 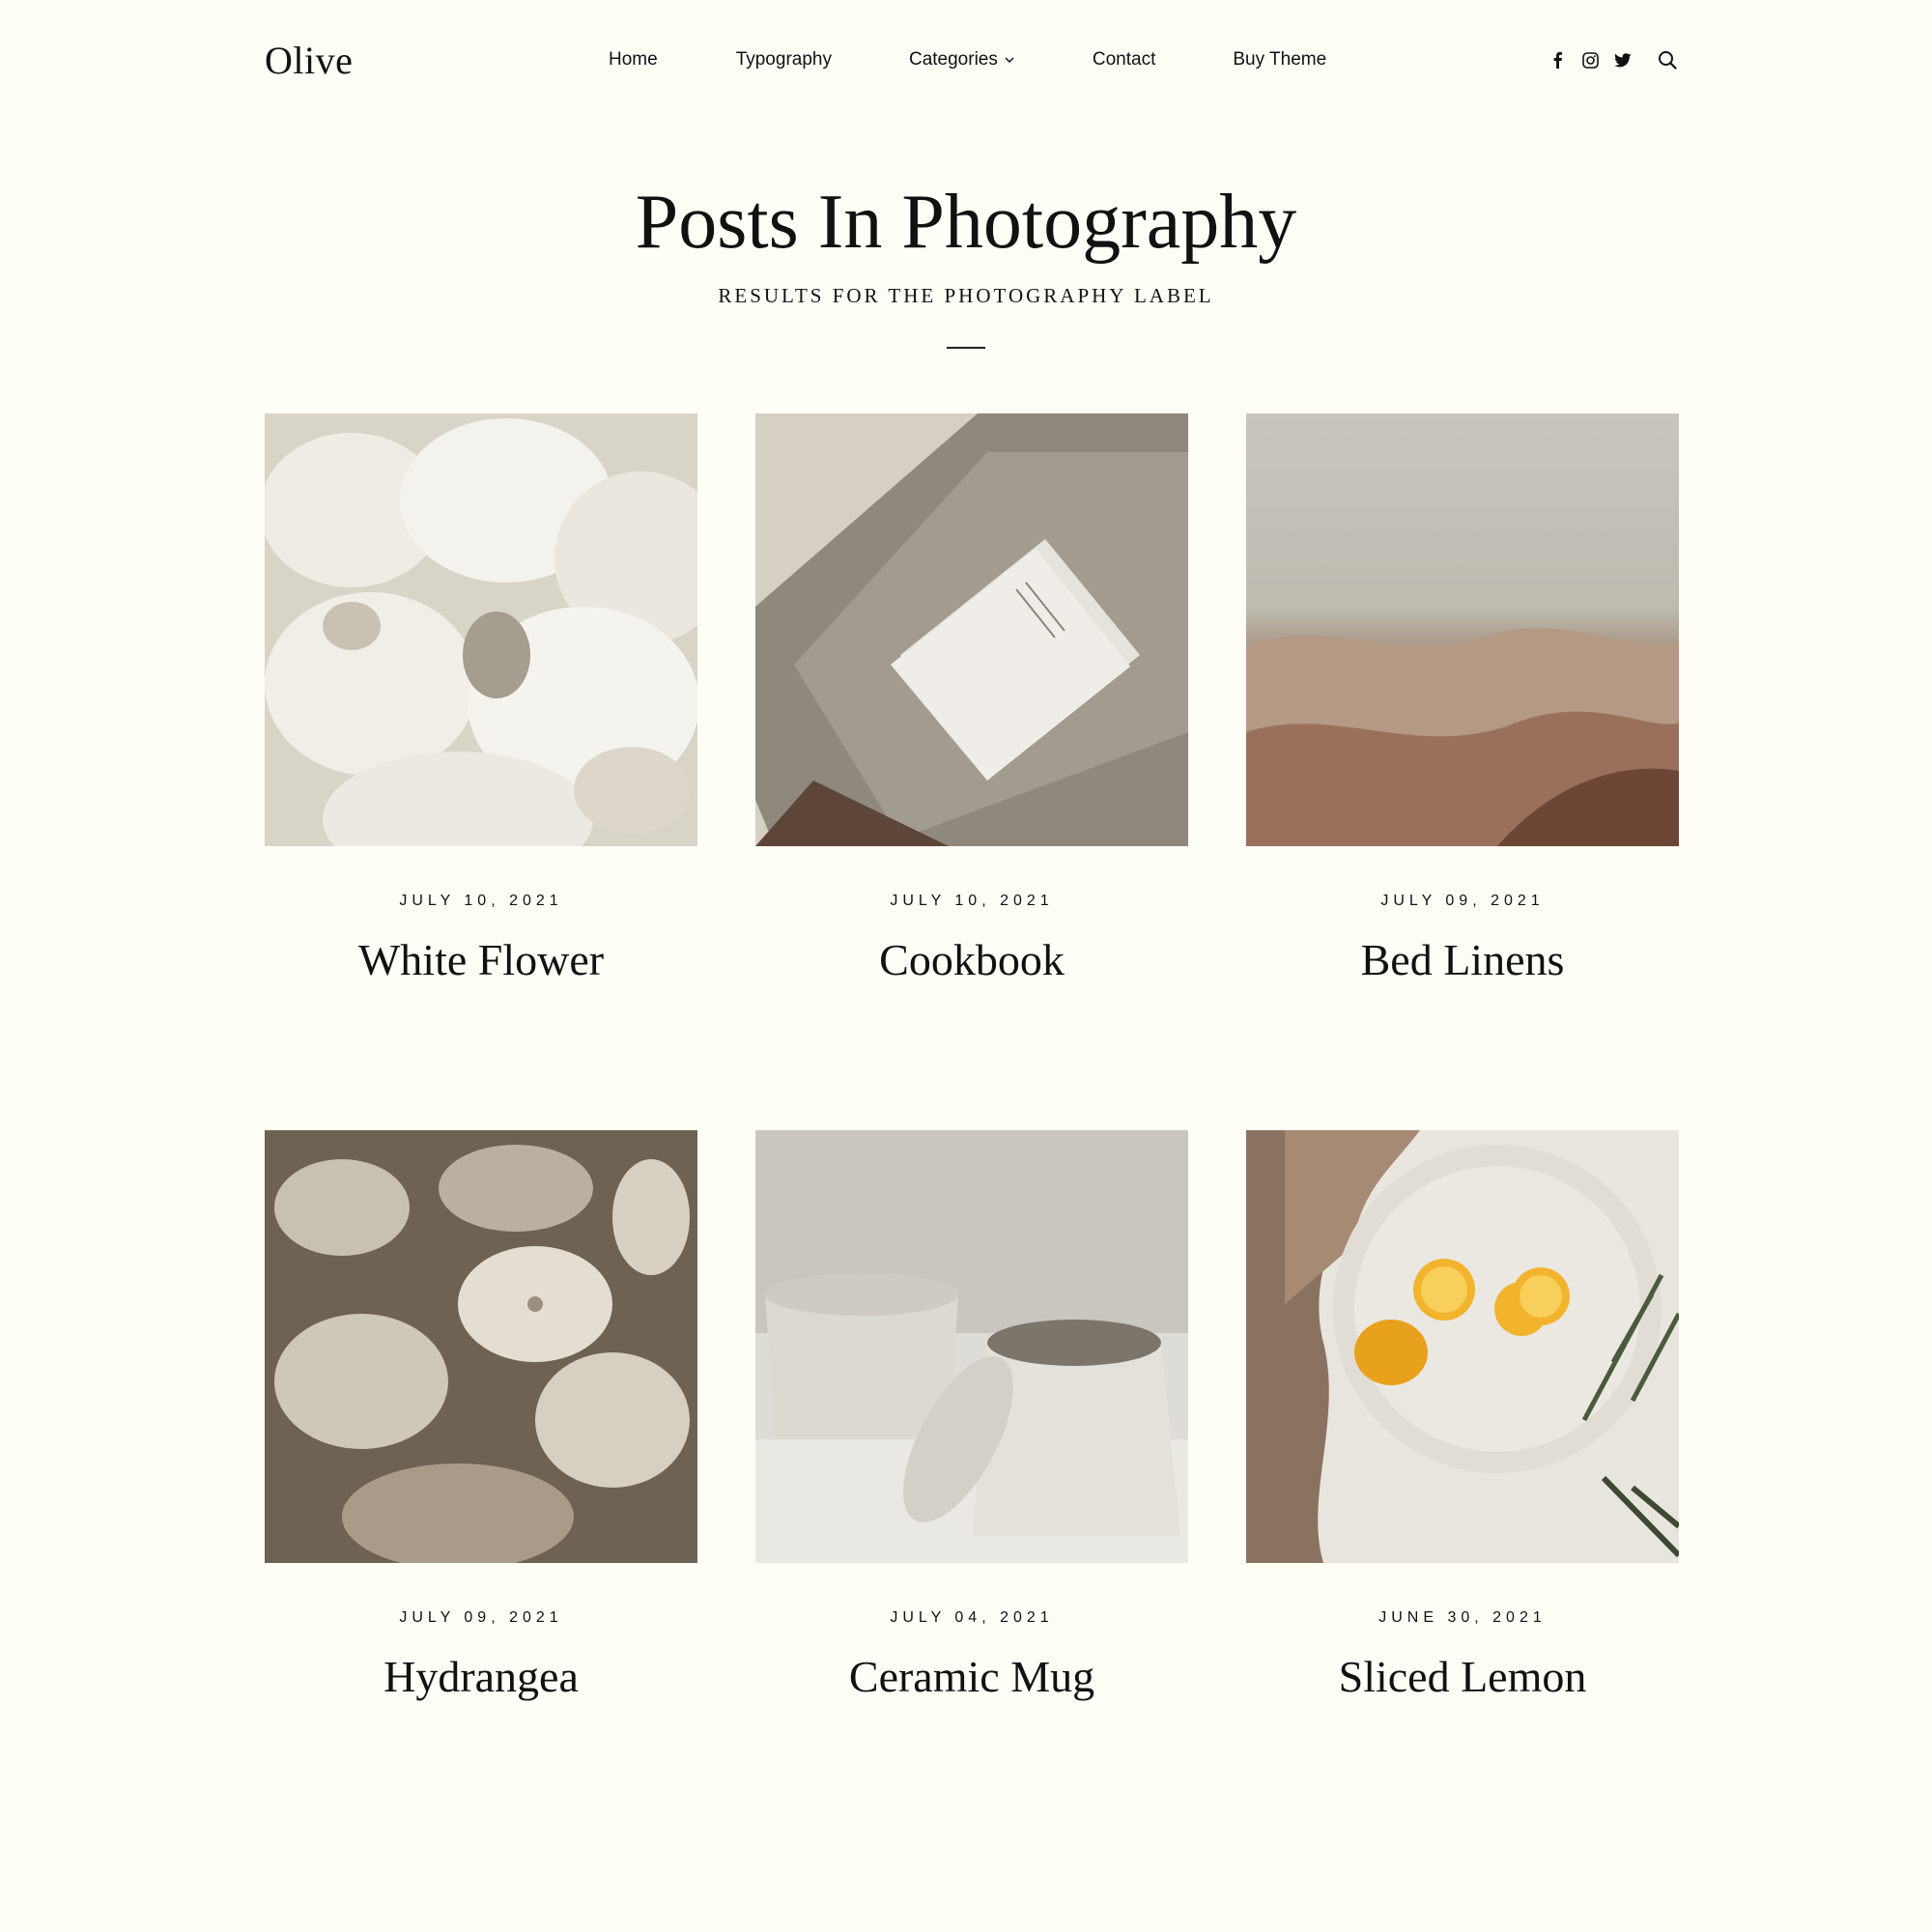 I want to click on nav-contact: Contact, so click(x=1124, y=60).